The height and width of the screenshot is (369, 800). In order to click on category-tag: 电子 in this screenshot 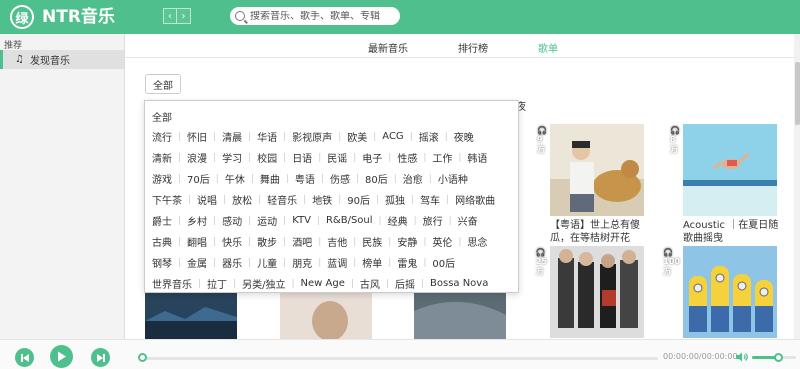, I will do `click(372, 157)`.